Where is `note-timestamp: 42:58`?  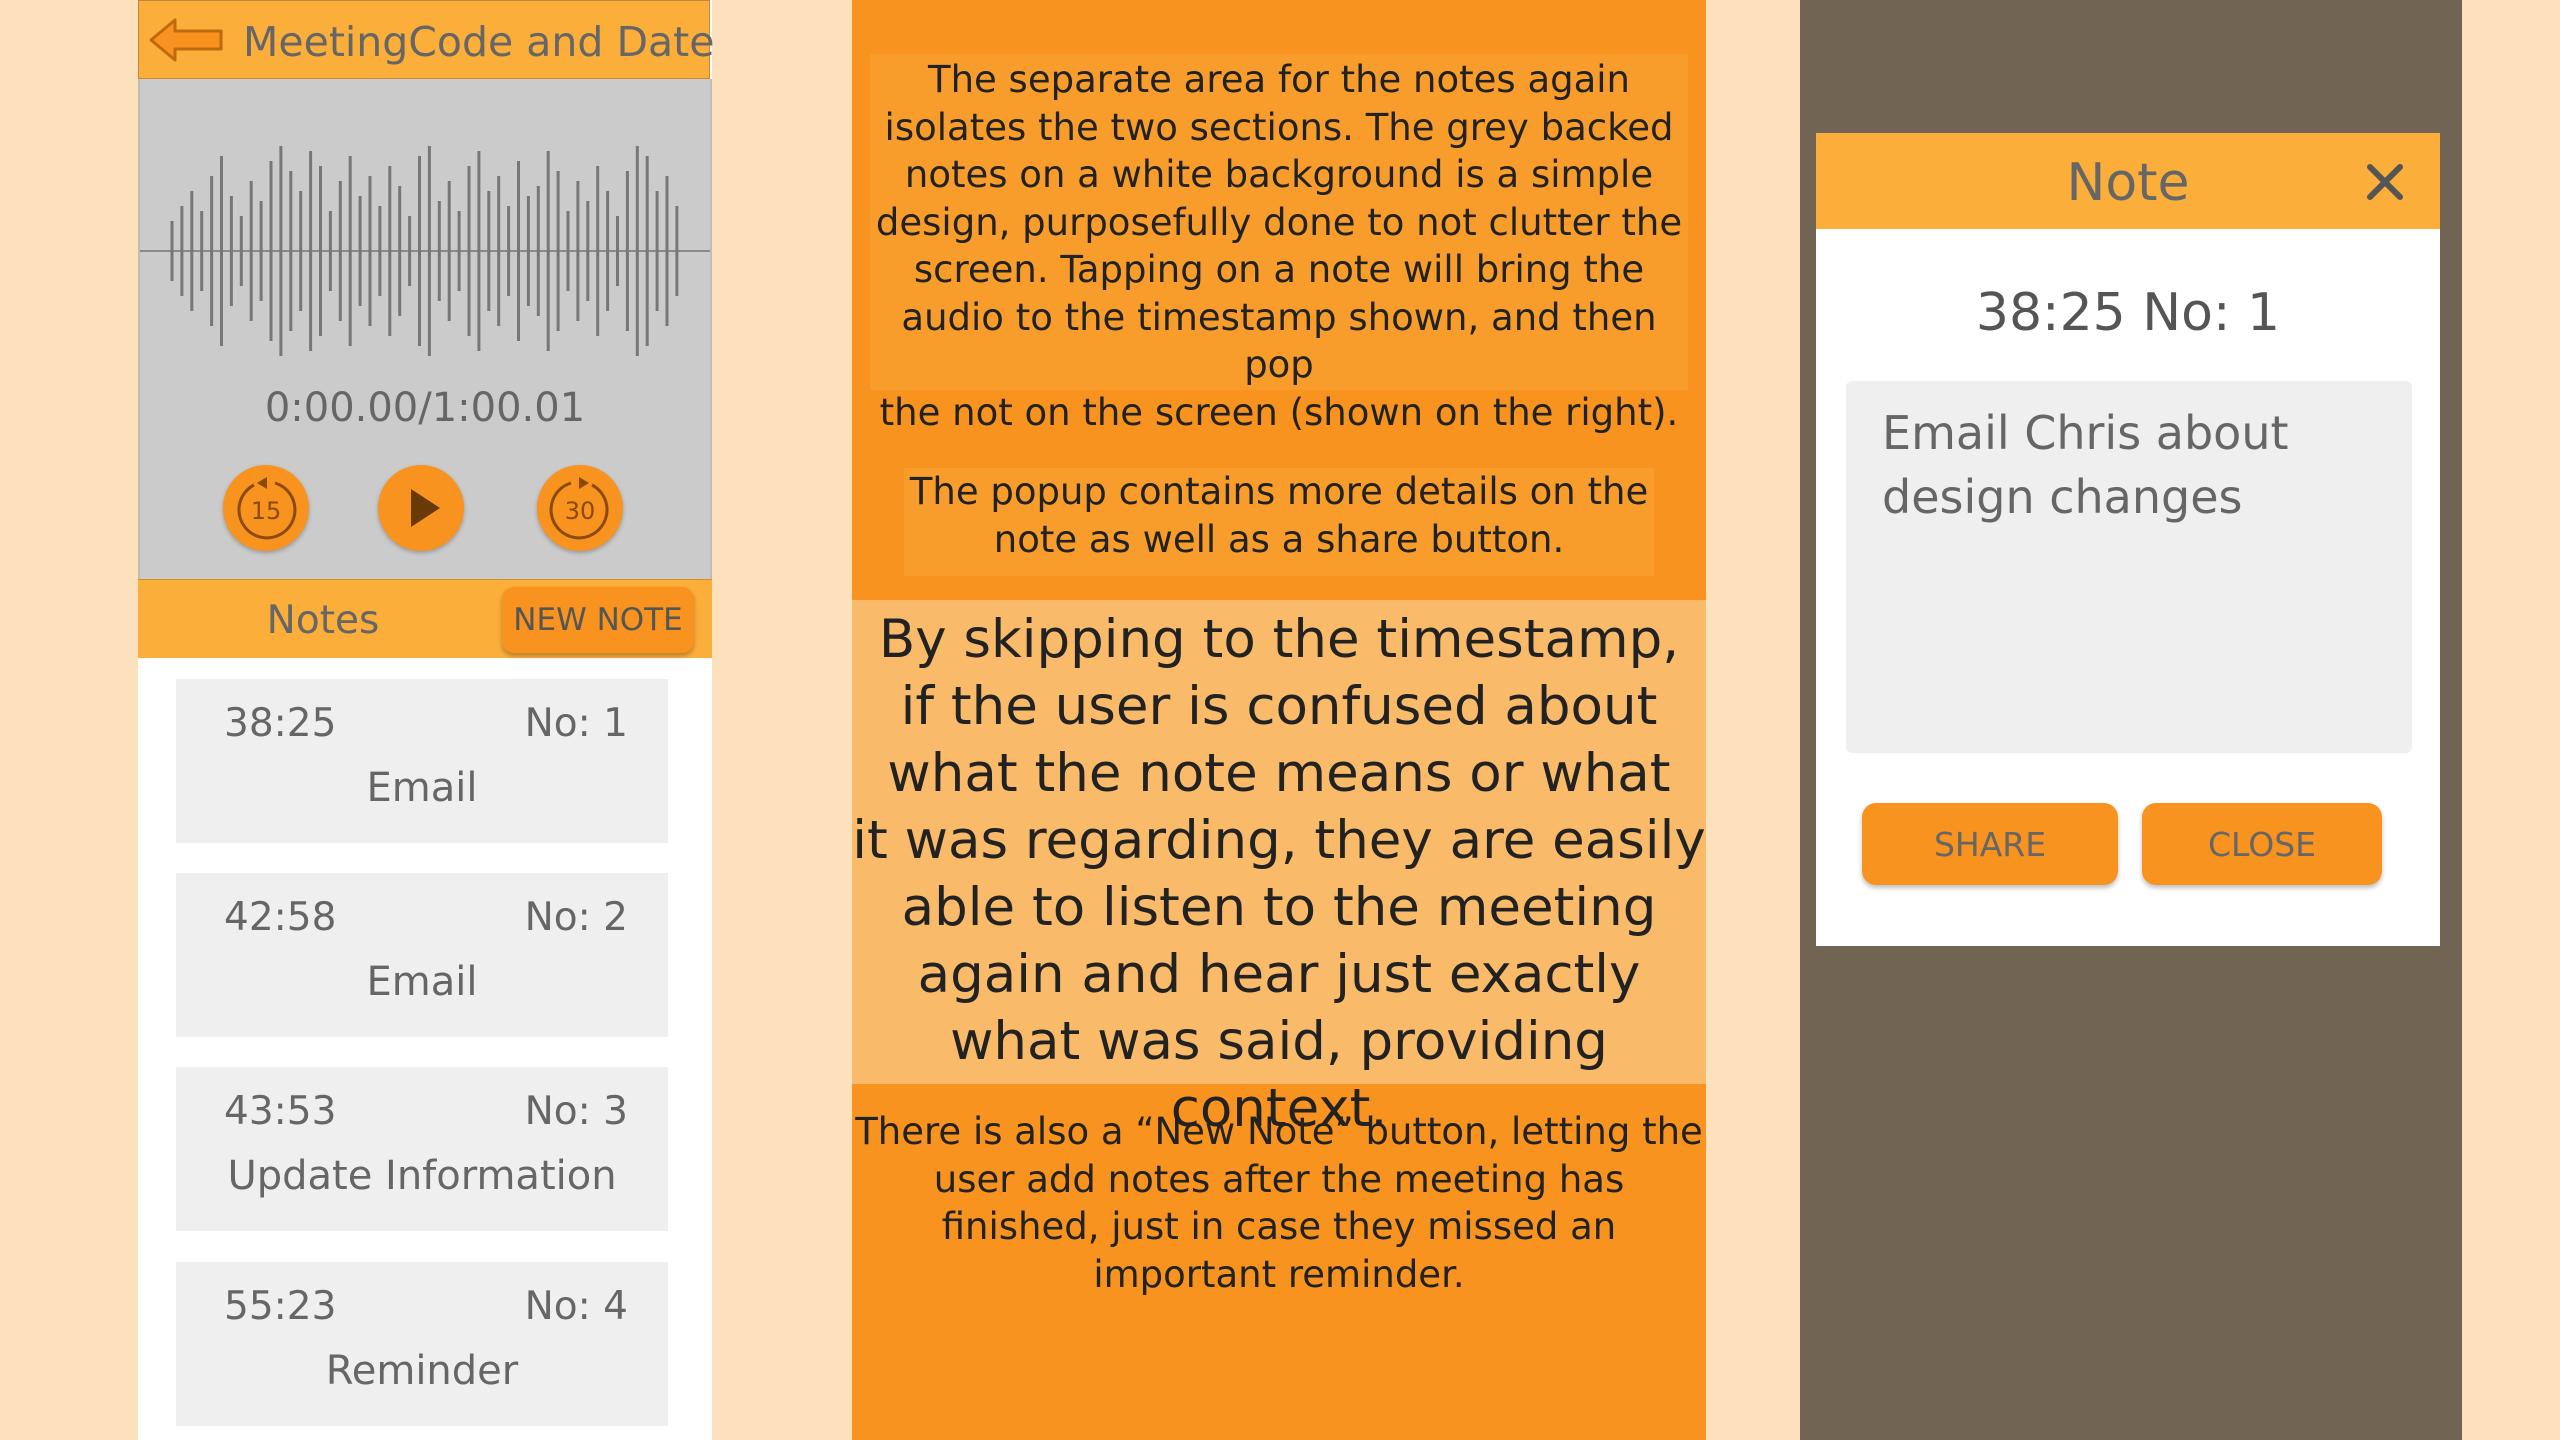
note-timestamp: 42:58 is located at coordinates (280, 917).